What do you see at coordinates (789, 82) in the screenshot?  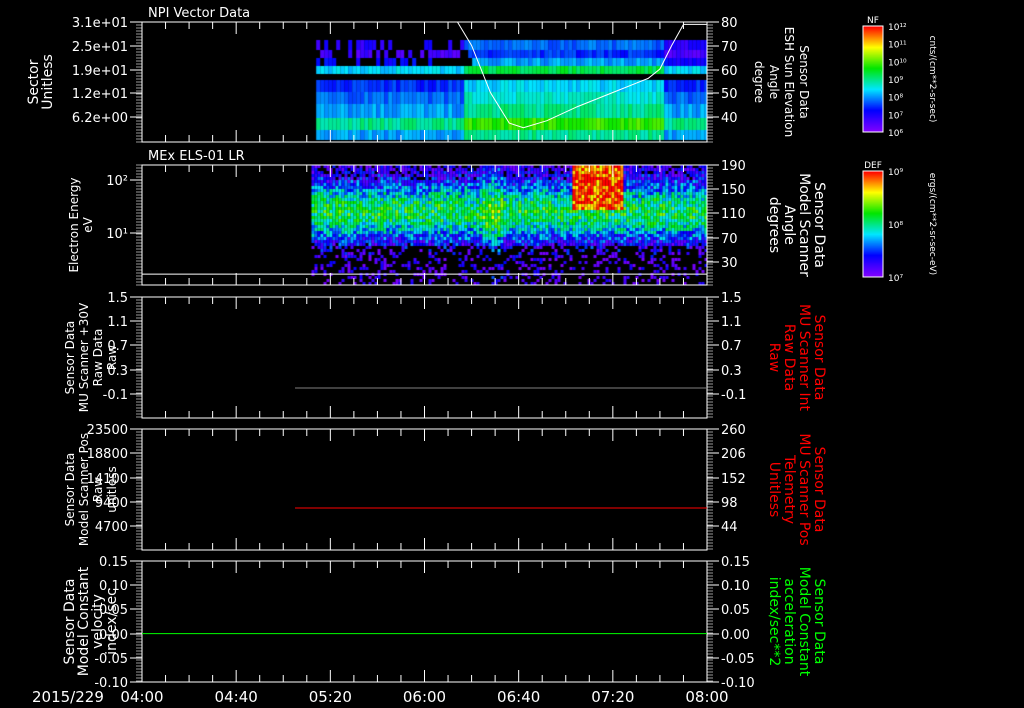 I see `right-axis-label: ESH Sun Elevation` at bounding box center [789, 82].